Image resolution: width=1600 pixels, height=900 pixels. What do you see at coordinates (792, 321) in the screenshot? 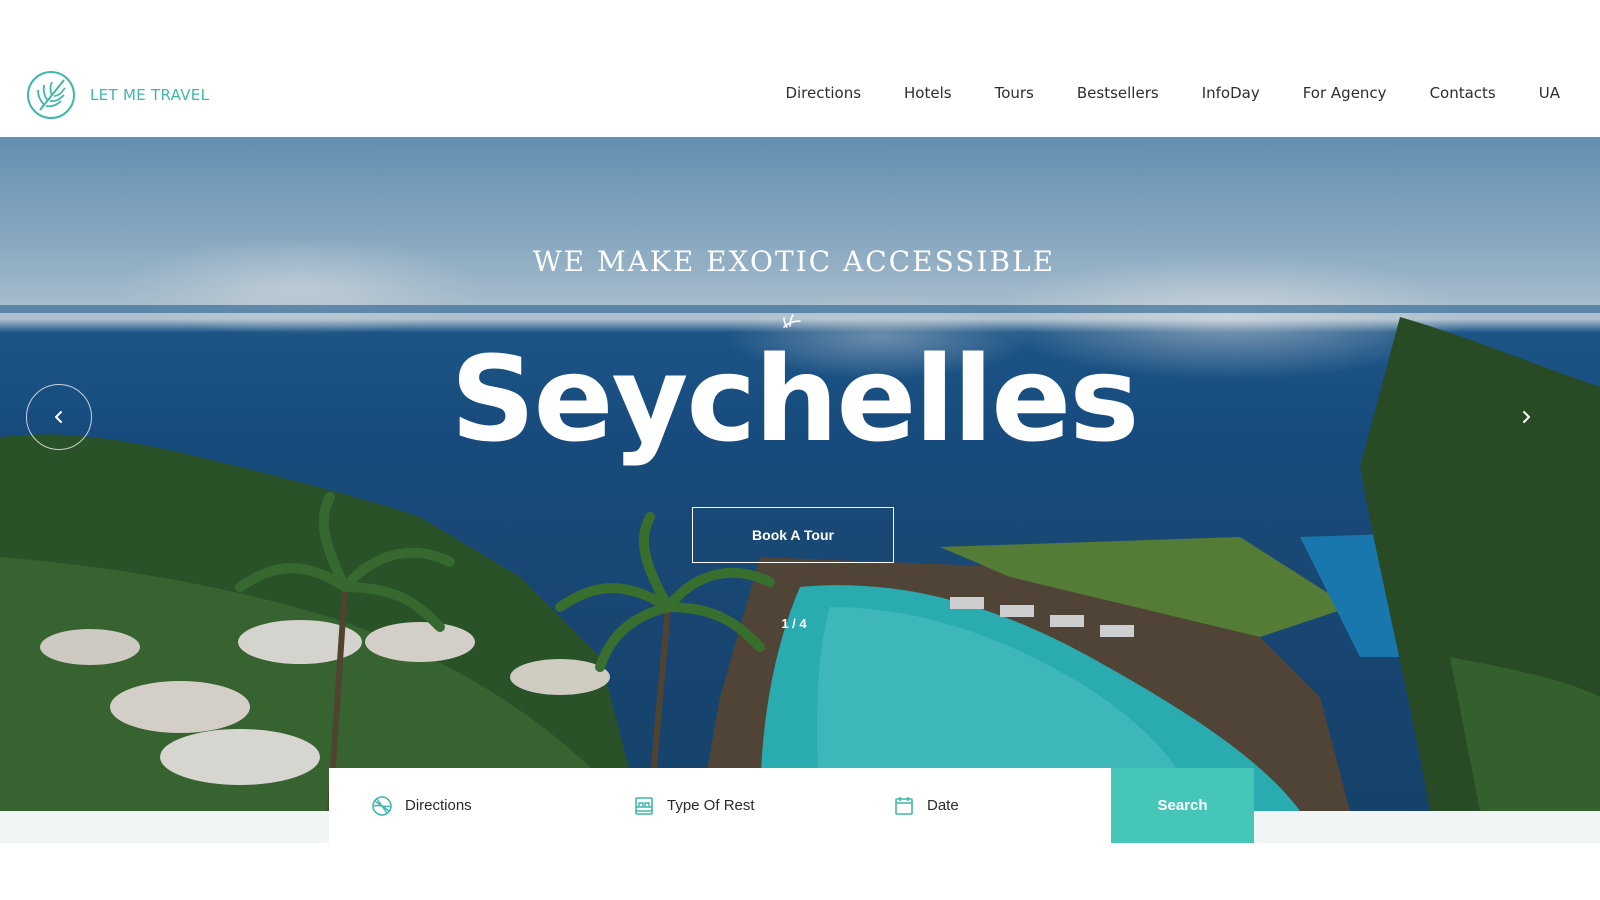
I see `leaf-divider-icon` at bounding box center [792, 321].